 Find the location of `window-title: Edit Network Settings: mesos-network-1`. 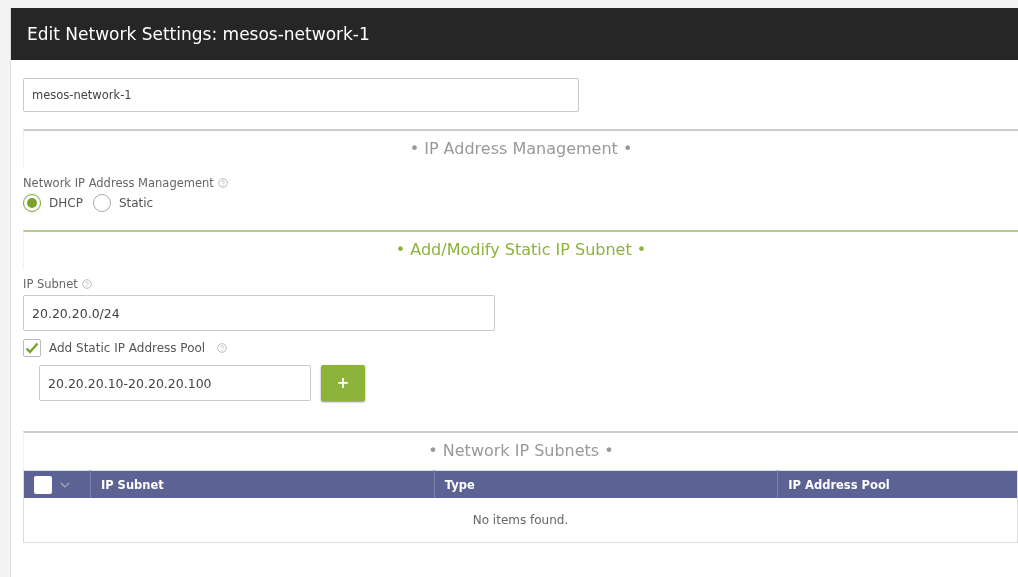

window-title: Edit Network Settings: mesos-network-1 is located at coordinates (514, 34).